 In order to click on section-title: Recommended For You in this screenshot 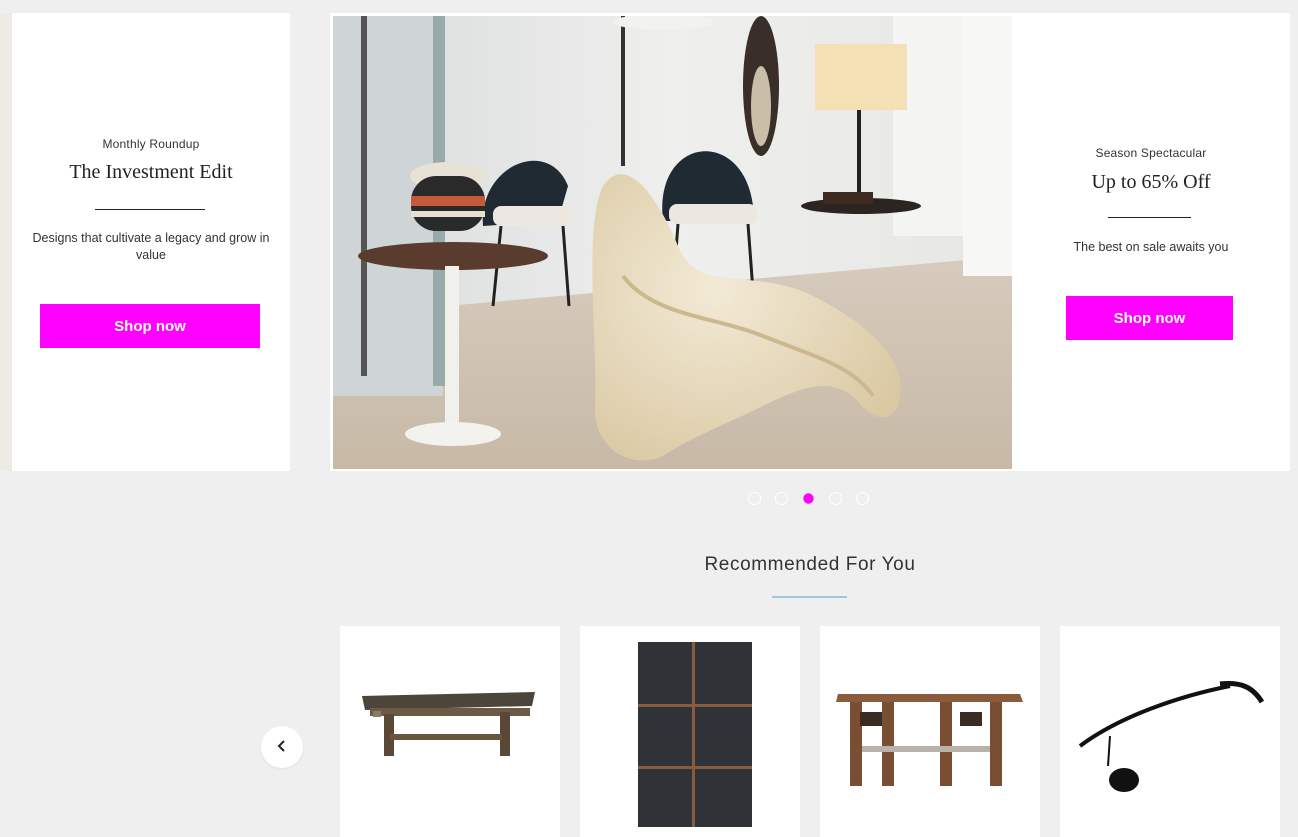, I will do `click(810, 564)`.